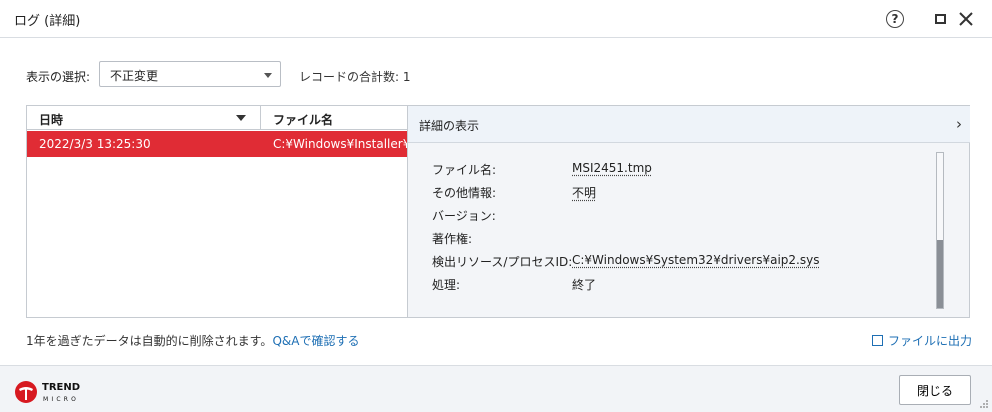 This screenshot has width=992, height=412. I want to click on retention-note-text: 1年を過ぎたデータは自動的に削除されます。, so click(149, 341).